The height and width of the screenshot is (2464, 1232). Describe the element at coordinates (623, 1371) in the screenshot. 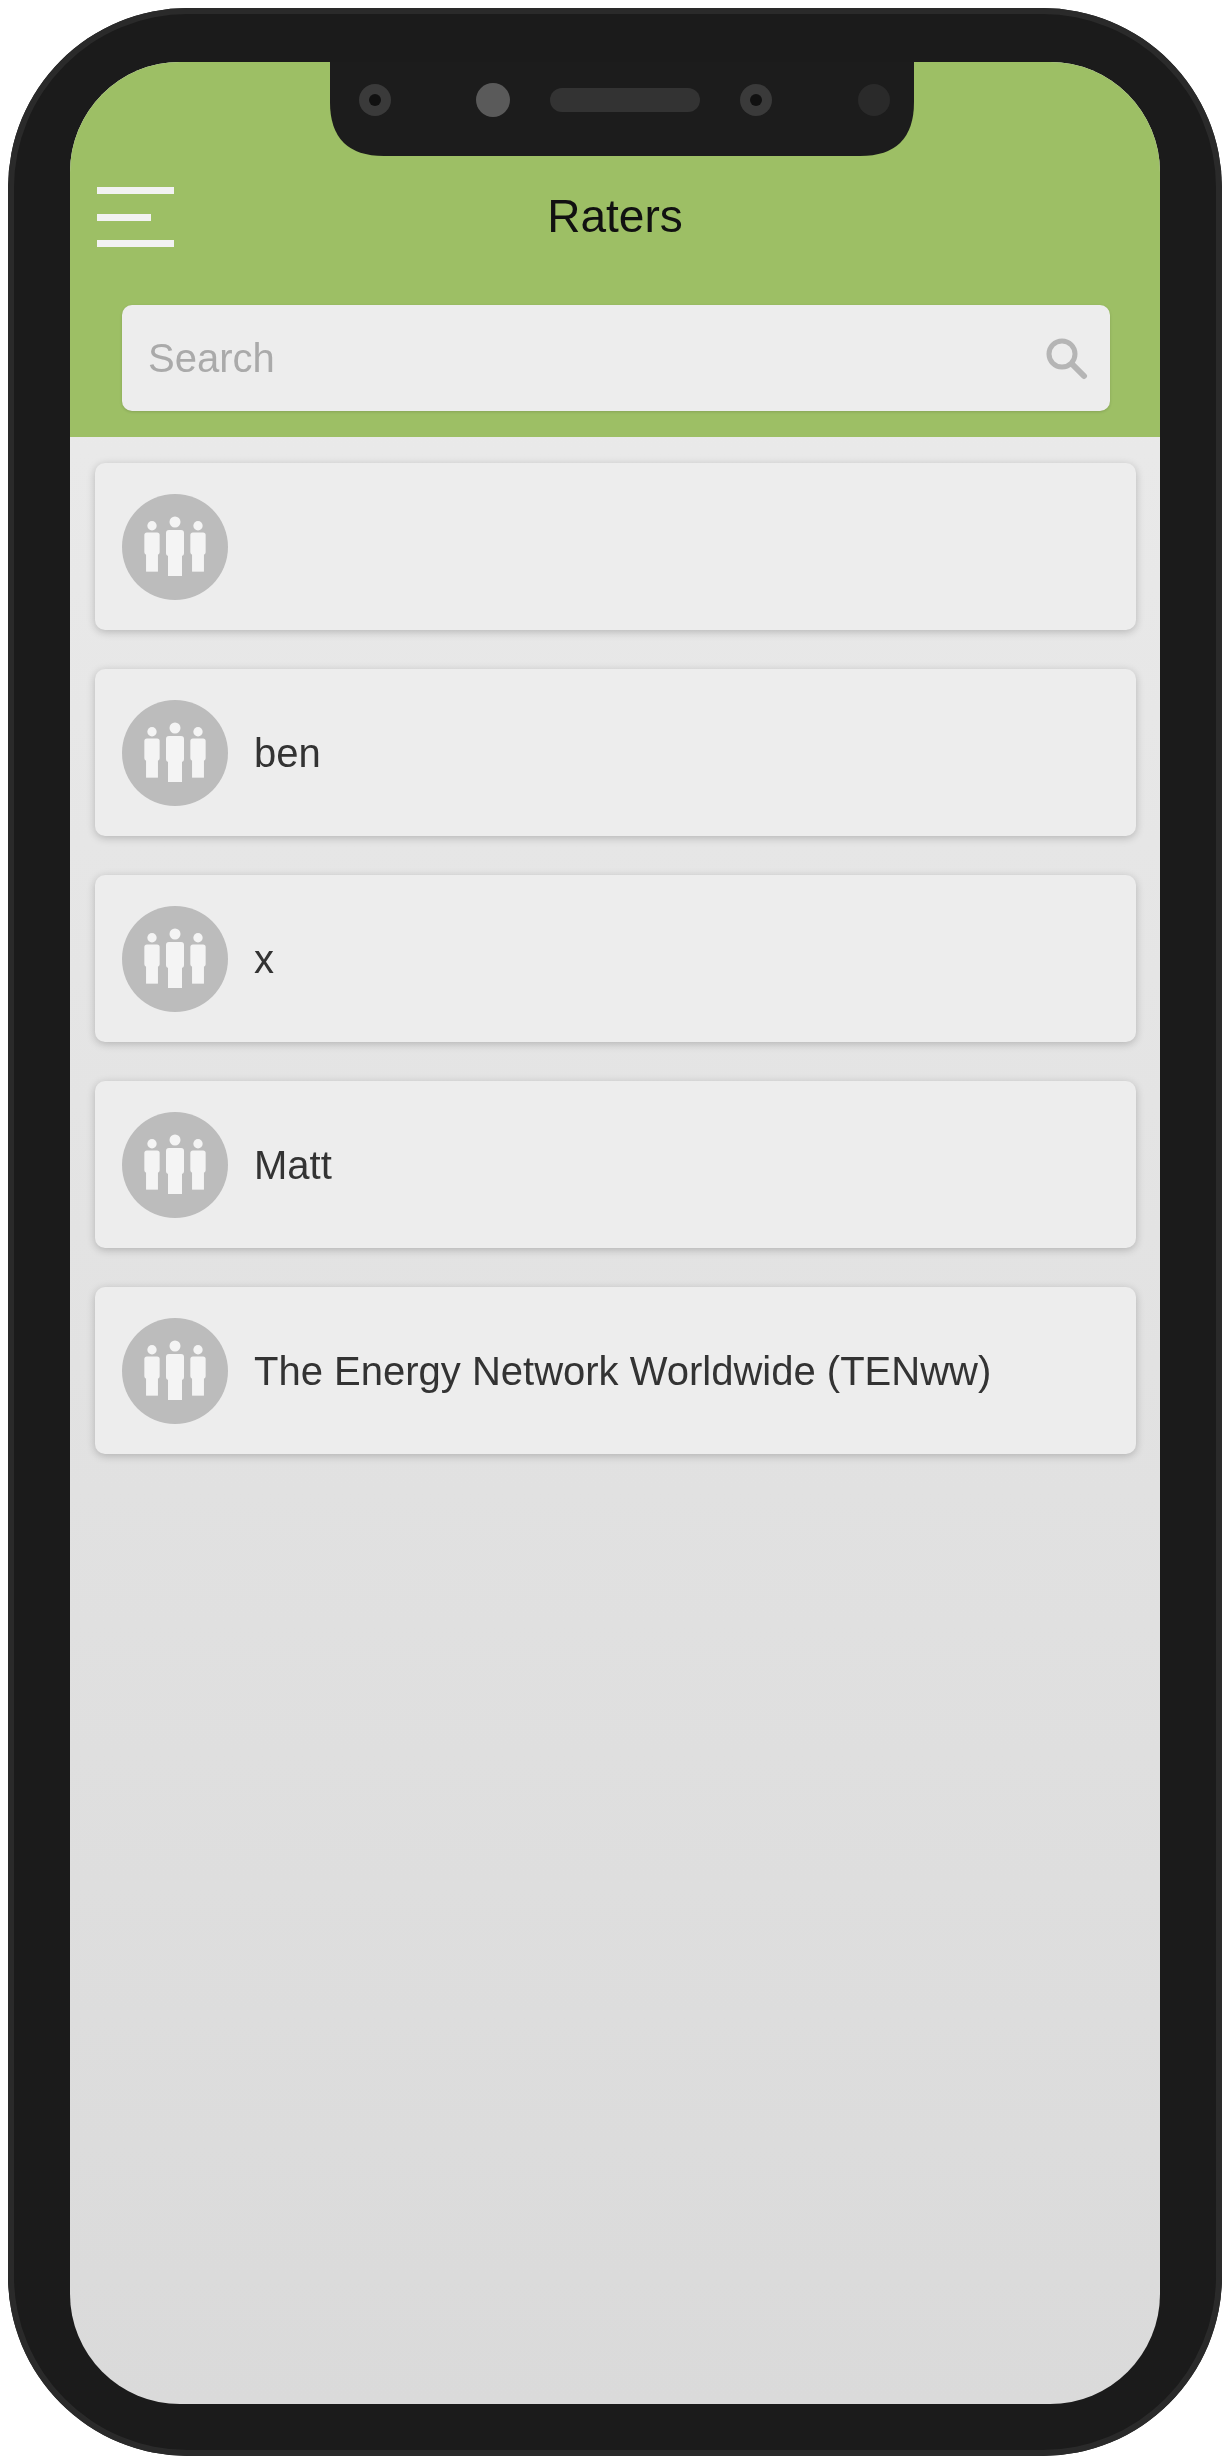

I see `rater-name: The Energy Network Worldwide (TENww)` at that location.